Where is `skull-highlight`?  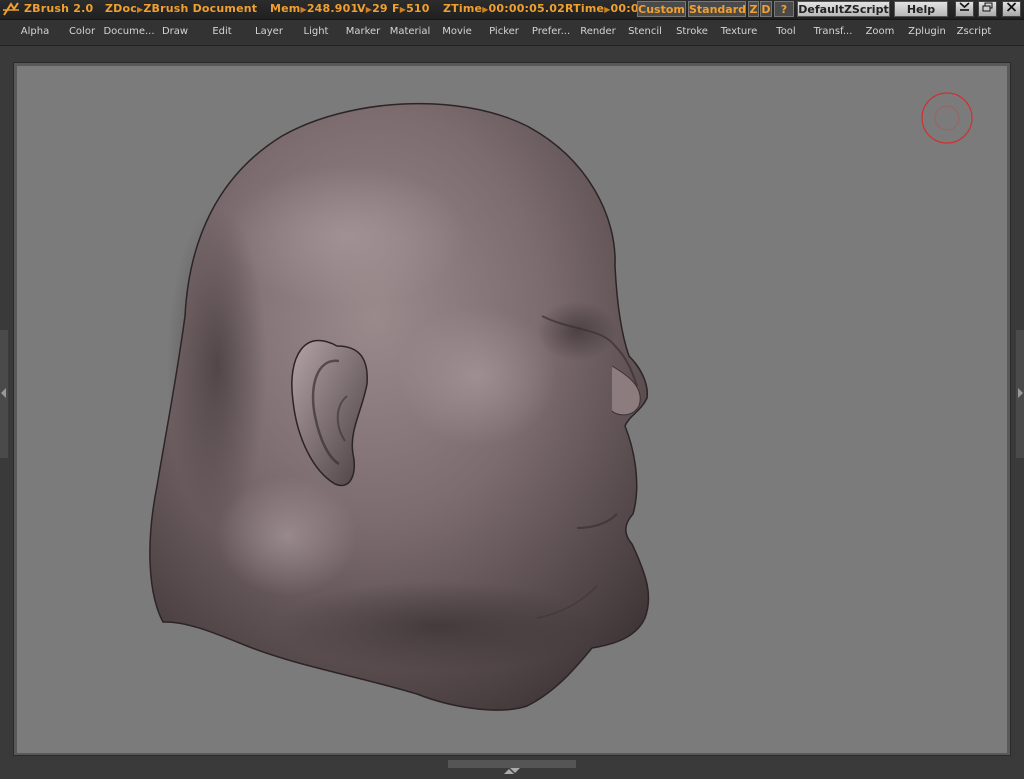 skull-highlight is located at coordinates (347, 236).